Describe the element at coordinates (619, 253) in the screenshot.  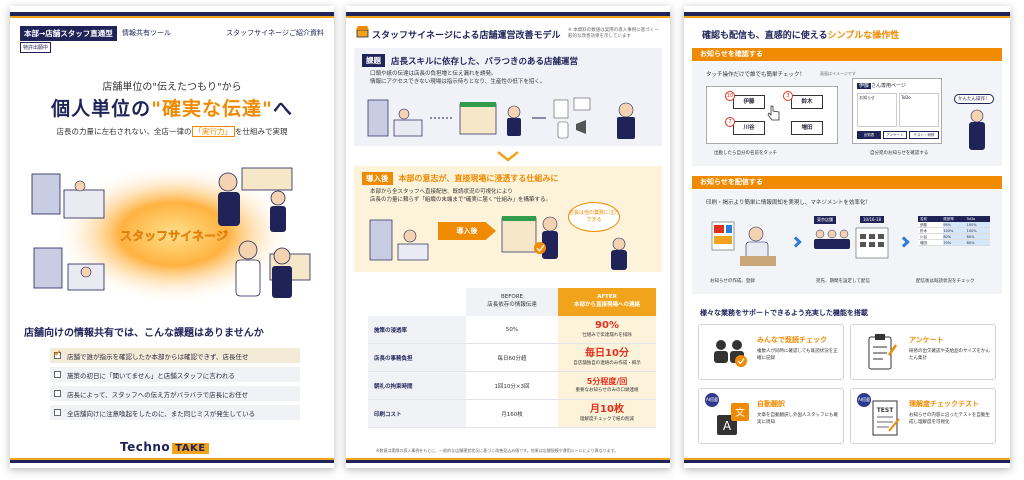
I see `manager-illustration` at that location.